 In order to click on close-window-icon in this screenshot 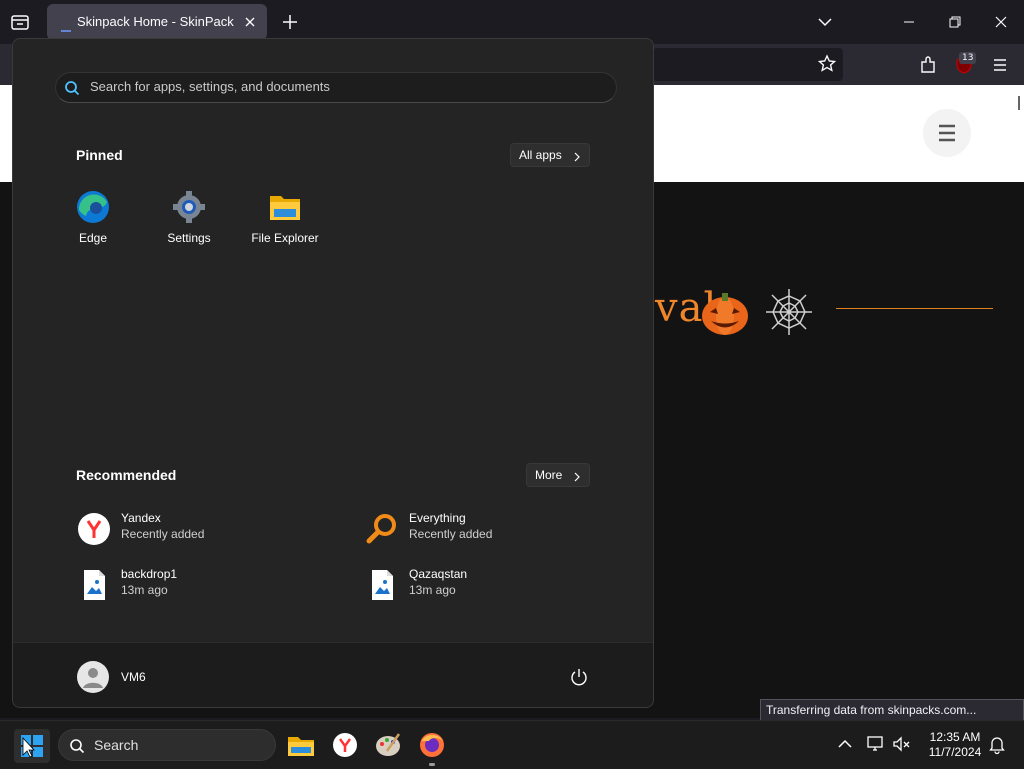, I will do `click(1001, 22)`.